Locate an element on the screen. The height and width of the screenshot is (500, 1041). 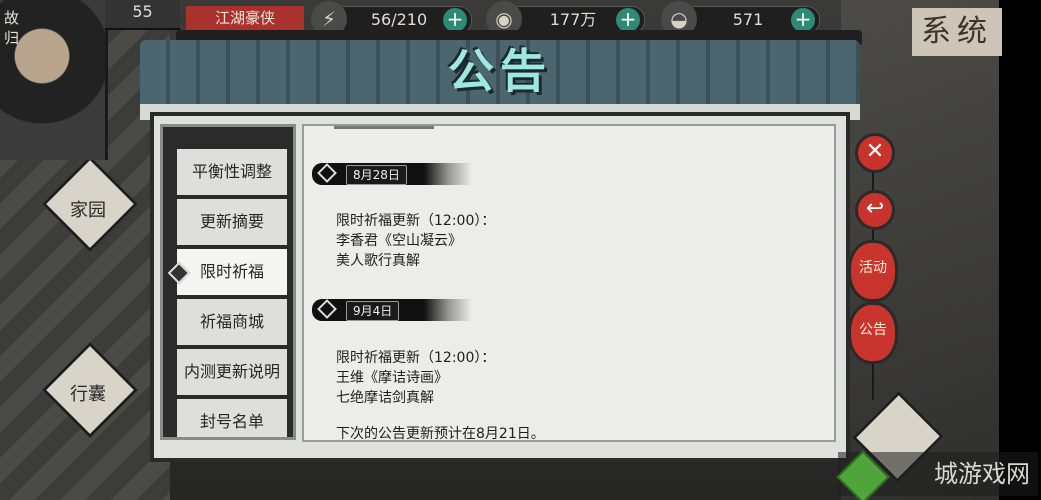
tab-label: 更新摘要 is located at coordinates (231, 221).